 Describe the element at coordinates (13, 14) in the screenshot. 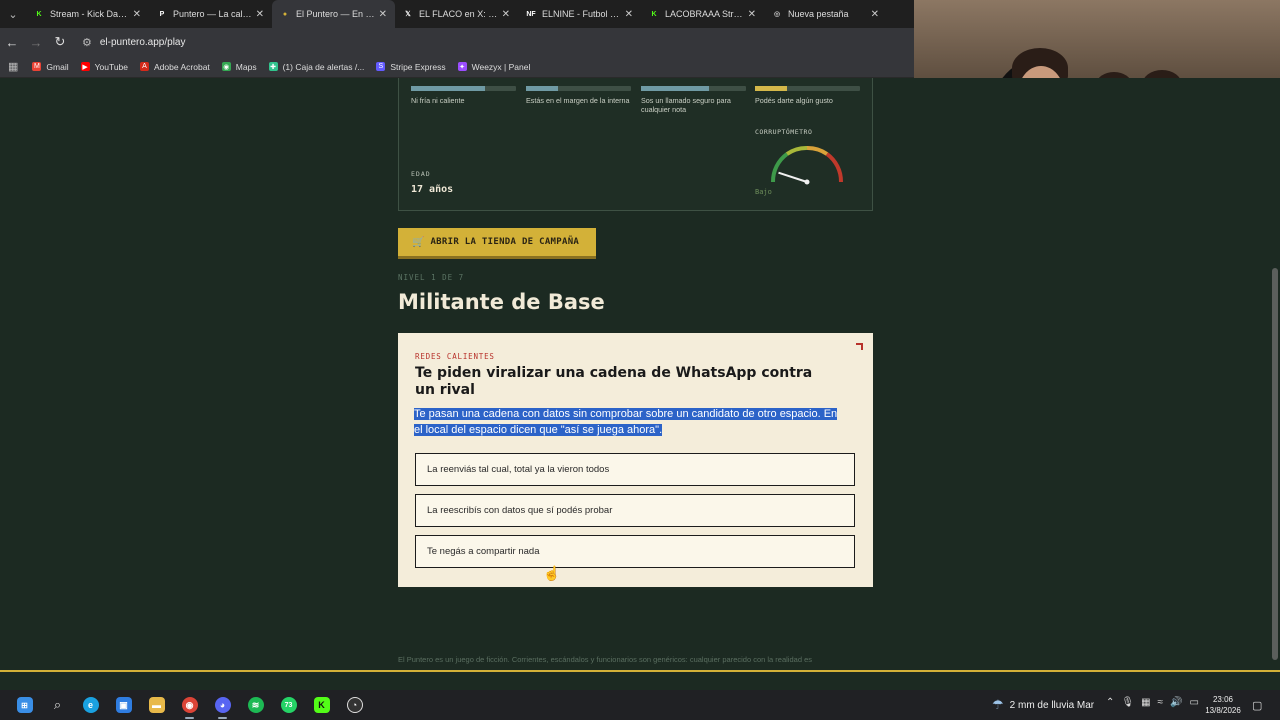

I see `tab-search-icon: ⌄` at that location.